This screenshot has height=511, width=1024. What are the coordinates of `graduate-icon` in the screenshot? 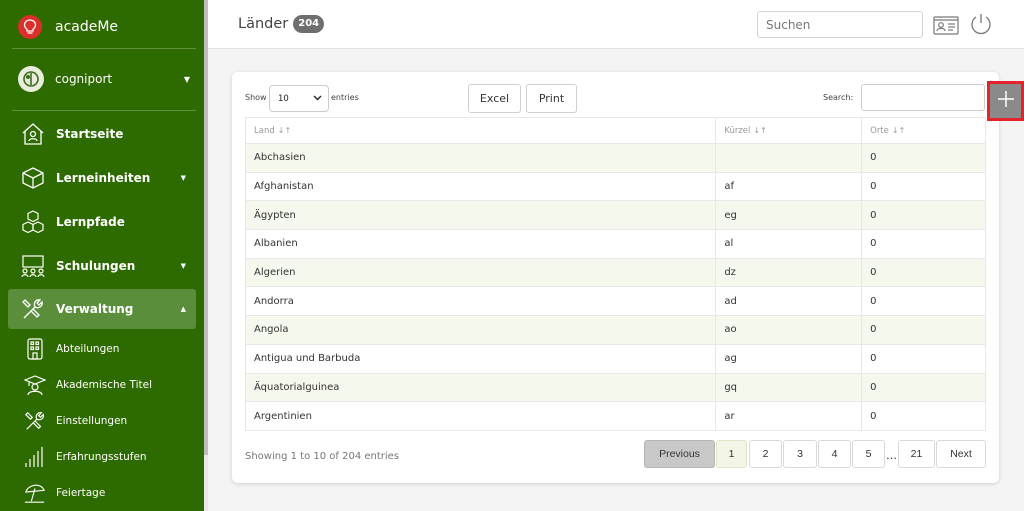 It's located at (35, 385).